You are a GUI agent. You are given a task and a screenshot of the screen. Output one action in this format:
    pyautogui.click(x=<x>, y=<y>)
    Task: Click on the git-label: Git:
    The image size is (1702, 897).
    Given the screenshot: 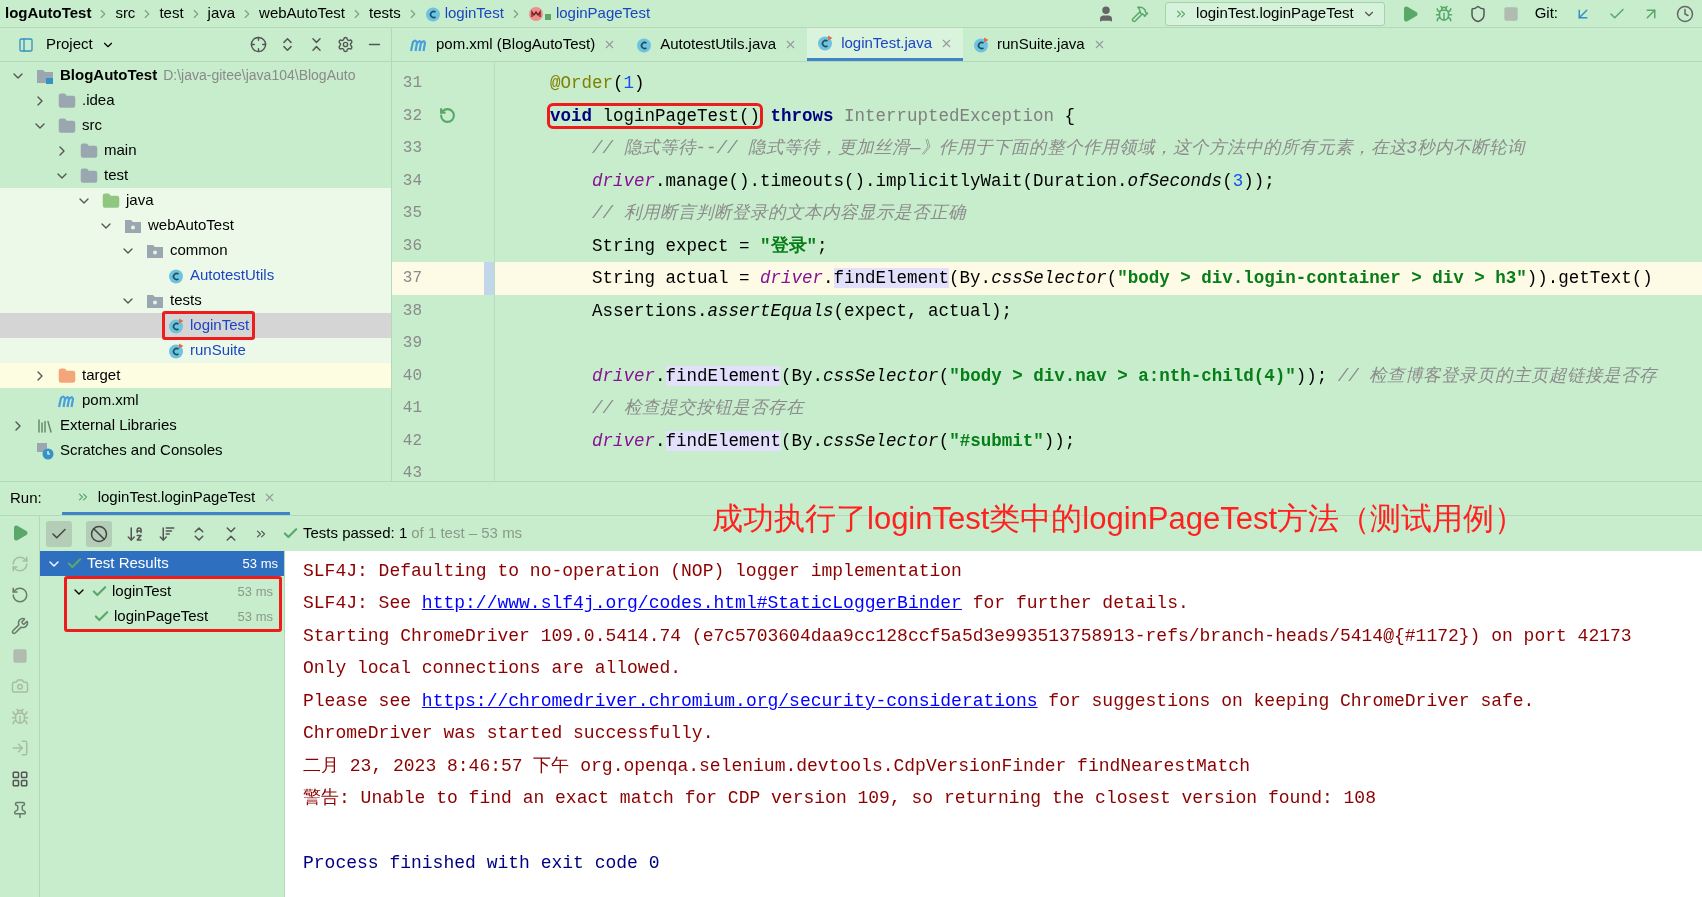 What is the action you would take?
    pyautogui.click(x=1546, y=13)
    